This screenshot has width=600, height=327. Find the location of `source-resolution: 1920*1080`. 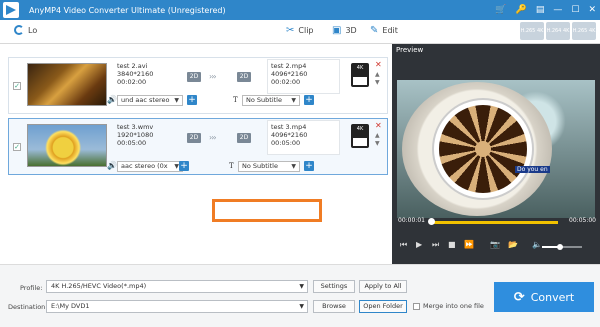

source-resolution: 1920*1080 is located at coordinates (135, 135).